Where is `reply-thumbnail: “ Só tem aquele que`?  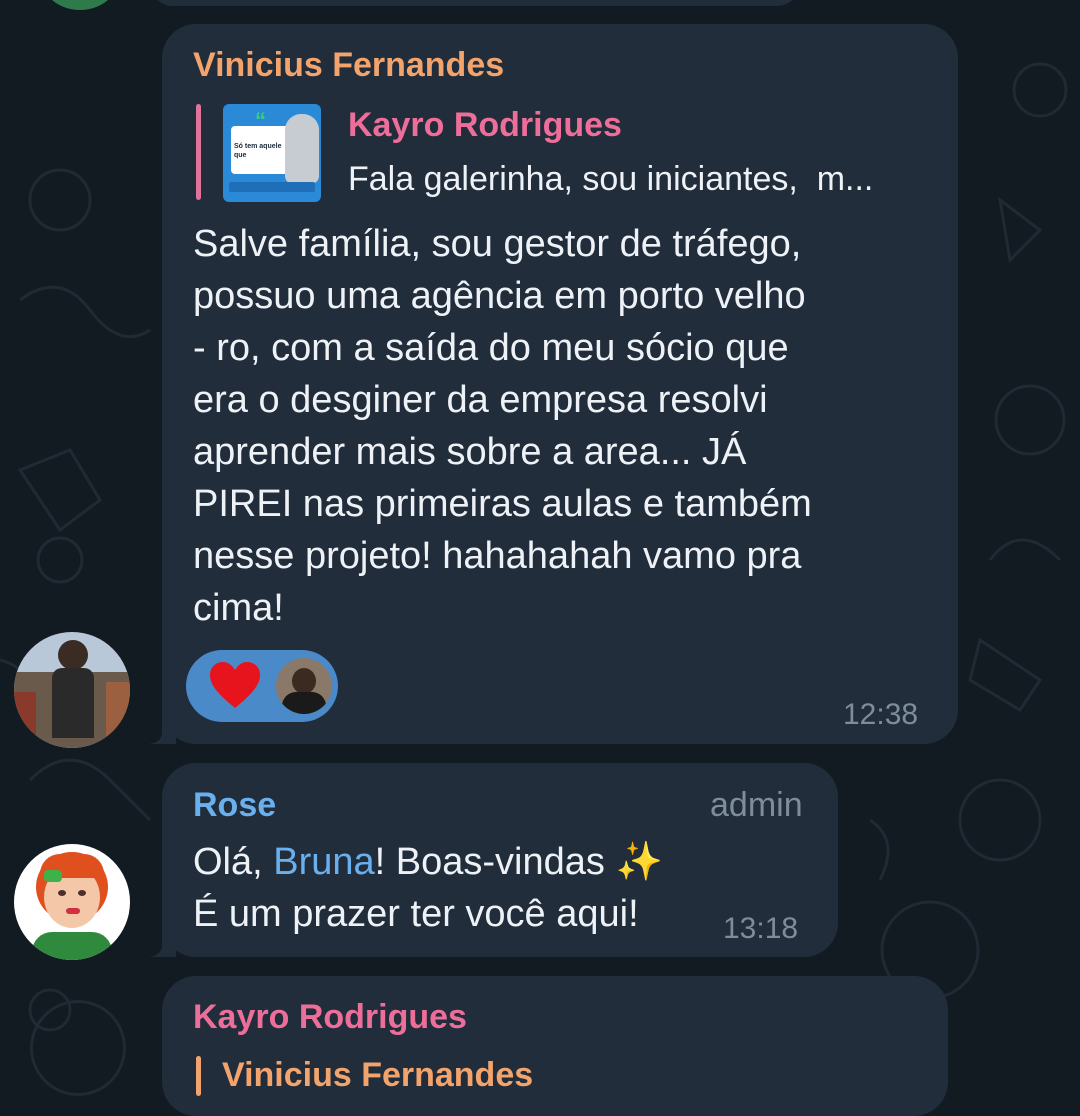 reply-thumbnail: “ Só tem aquele que is located at coordinates (272, 153).